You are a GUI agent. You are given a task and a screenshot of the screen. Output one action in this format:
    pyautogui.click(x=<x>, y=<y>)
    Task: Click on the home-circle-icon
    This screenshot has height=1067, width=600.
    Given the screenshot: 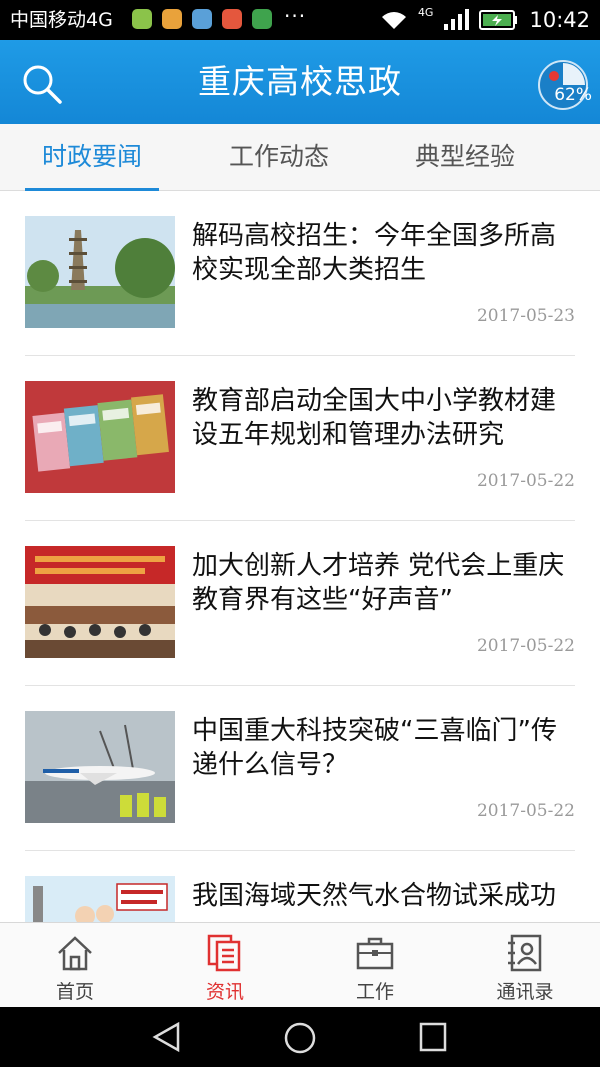 What is the action you would take?
    pyautogui.click(x=300, y=1038)
    